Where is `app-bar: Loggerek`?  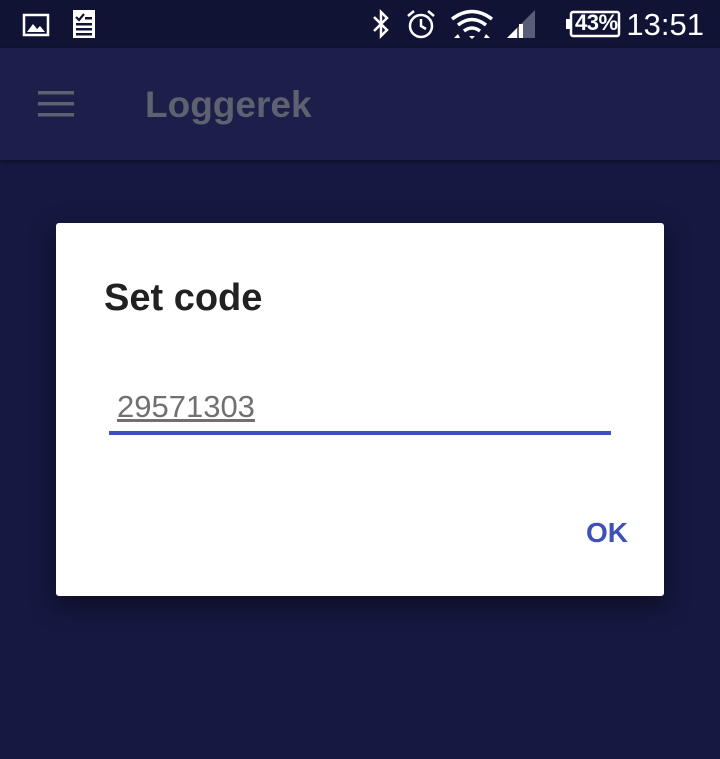 app-bar: Loggerek is located at coordinates (360, 104).